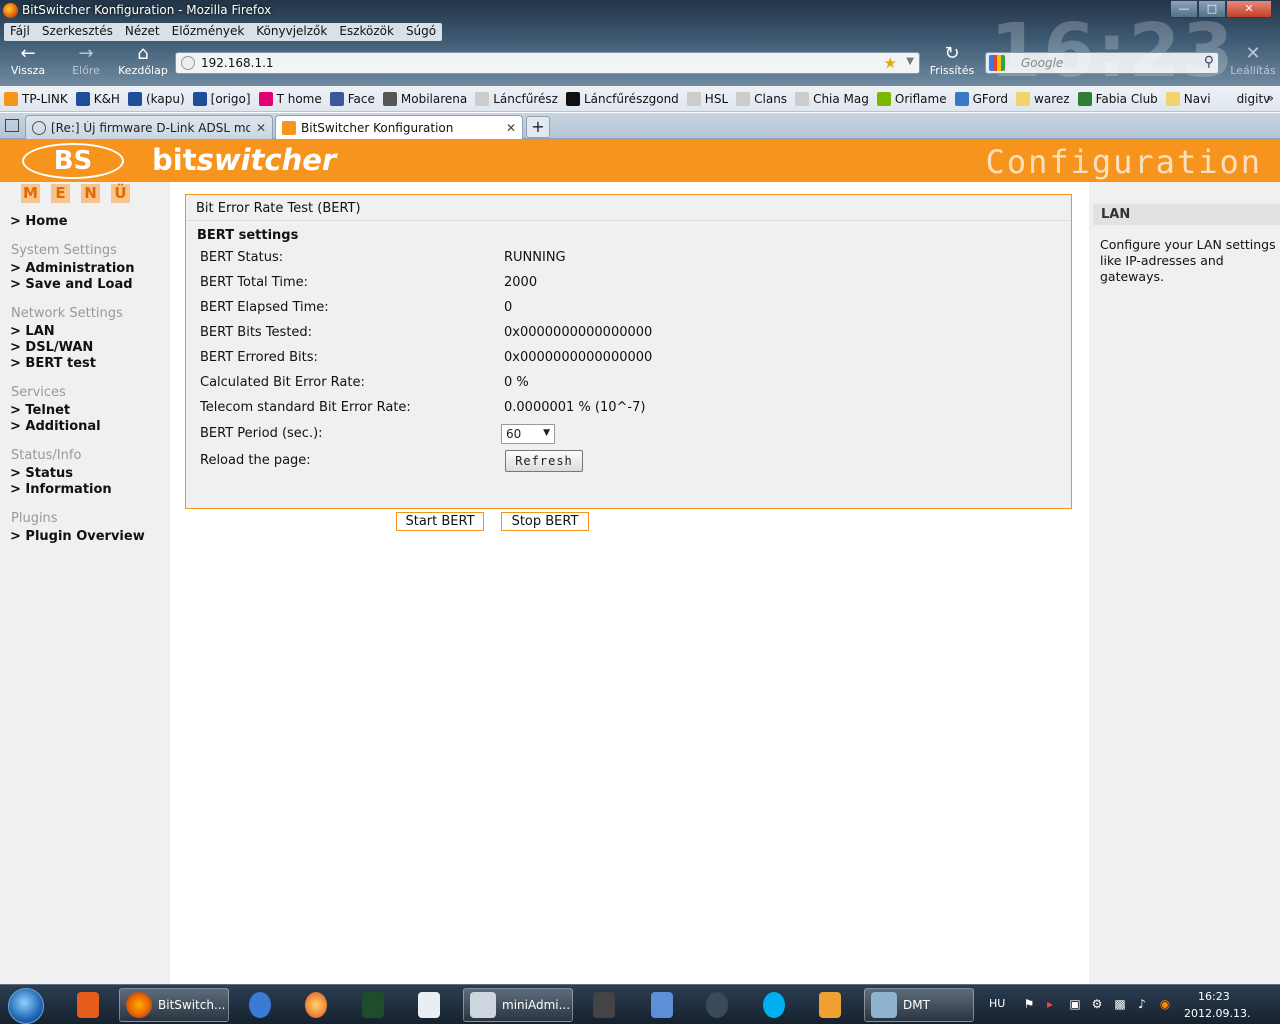 This screenshot has height=1024, width=1280. Describe the element at coordinates (86, 61) in the screenshot. I see `forward-button: → Előre` at that location.